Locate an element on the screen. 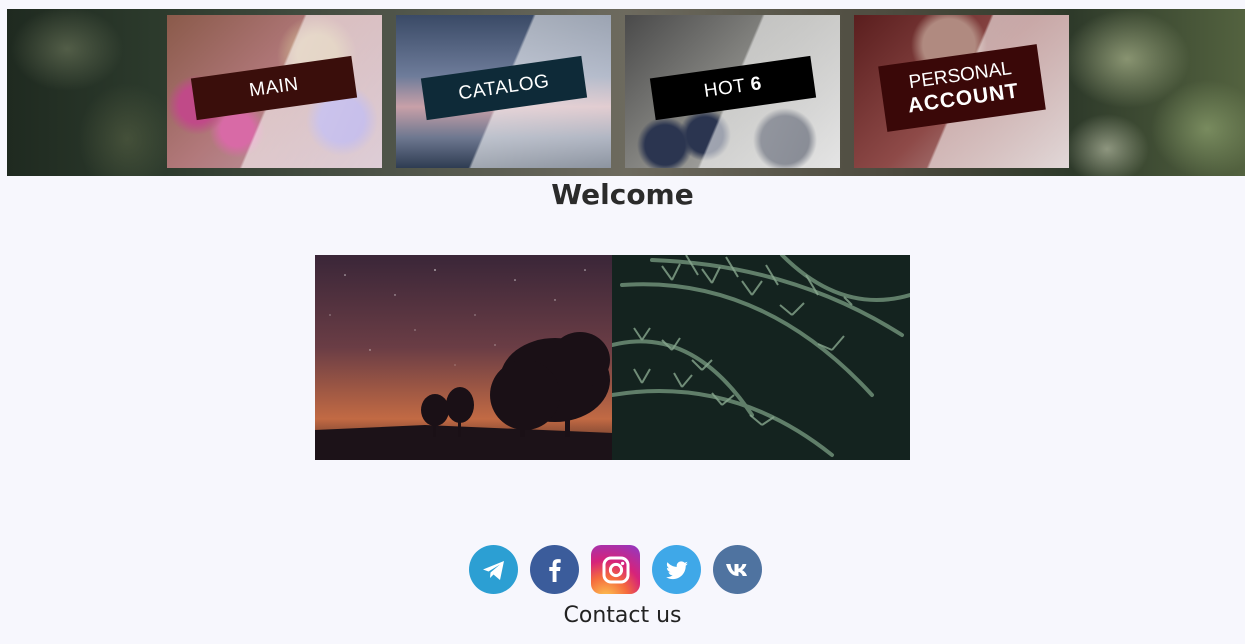 The width and height of the screenshot is (1245, 644). nav-personal-account-link: PERSONAL ACCOUNT is located at coordinates (961, 91).